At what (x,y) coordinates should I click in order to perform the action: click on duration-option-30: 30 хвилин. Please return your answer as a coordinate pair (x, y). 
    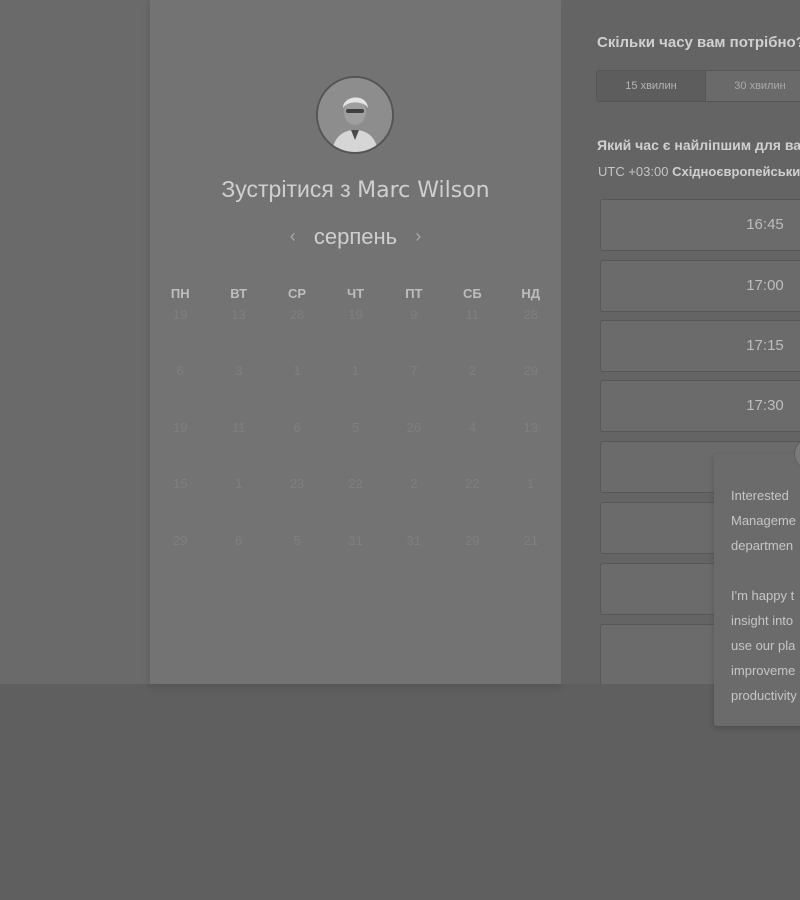
    Looking at the image, I should click on (753, 86).